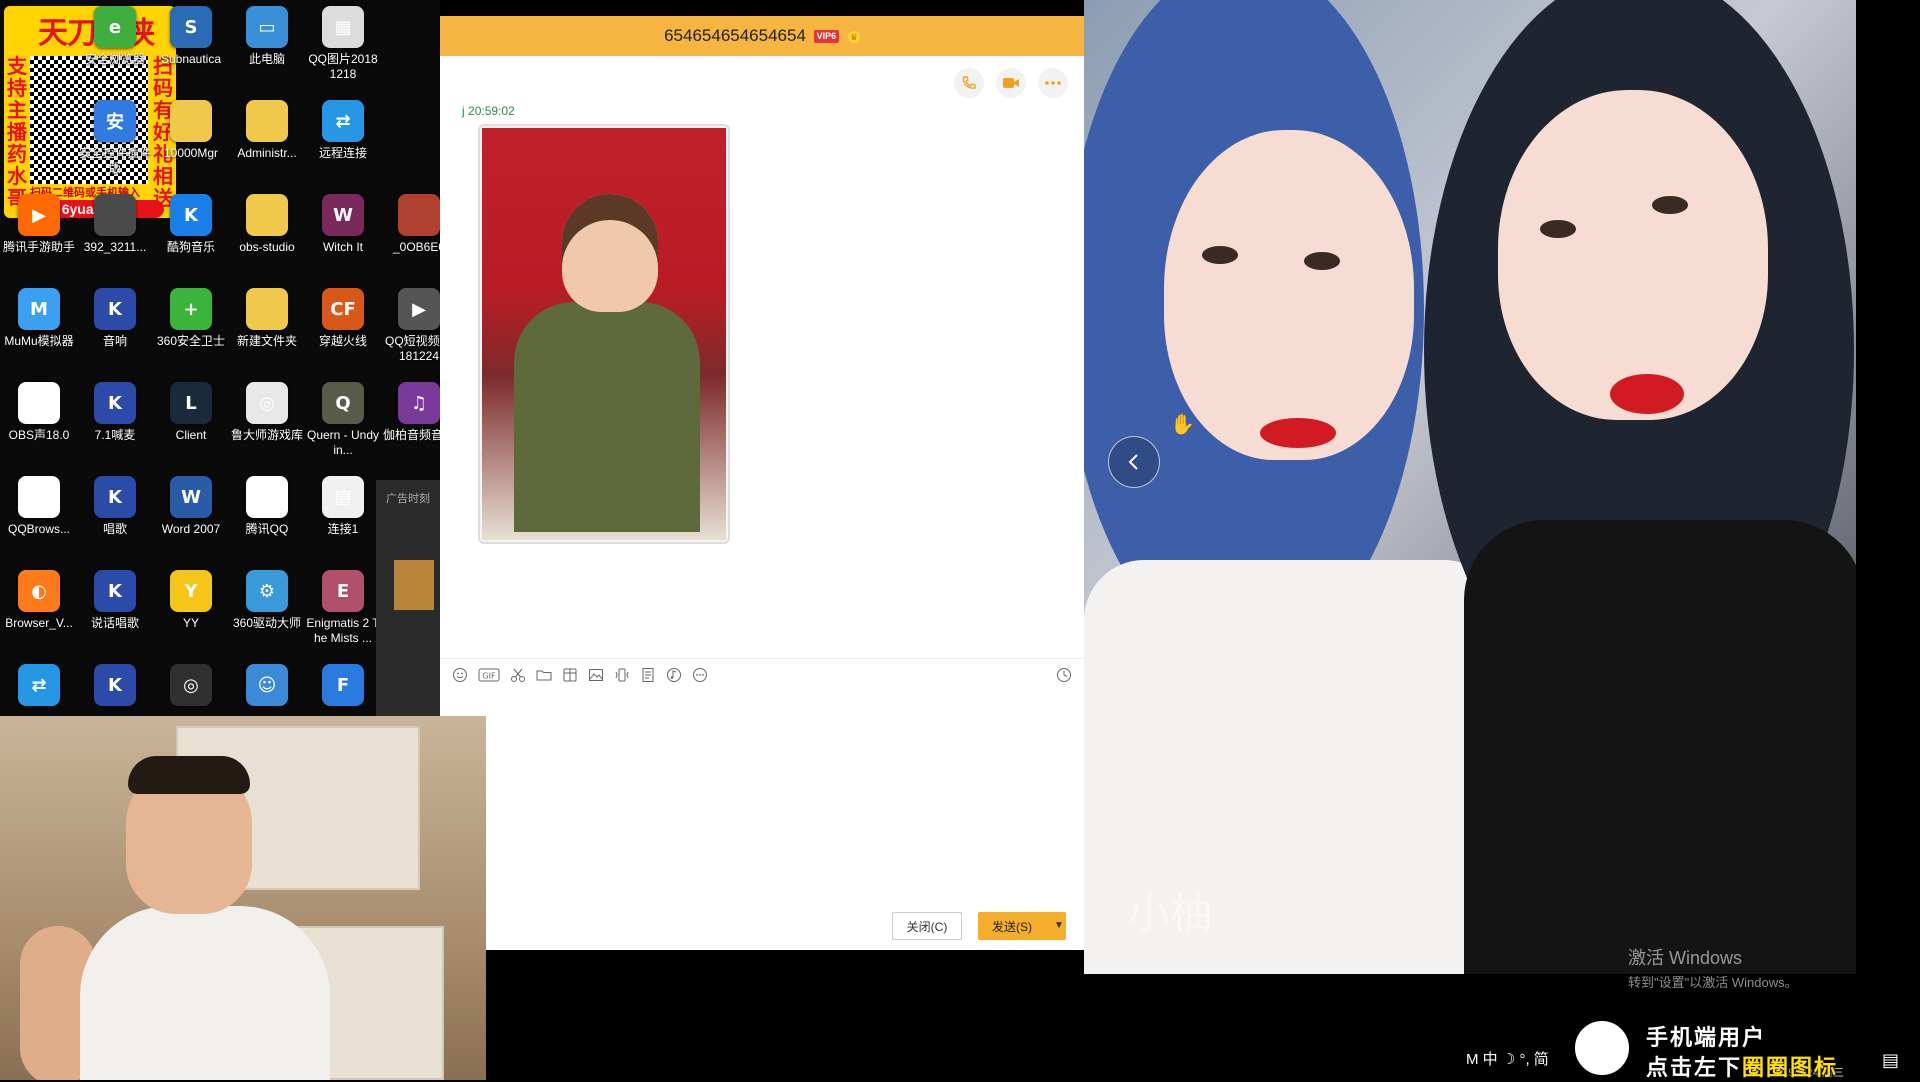 Image resolution: width=1920 pixels, height=1082 pixels. I want to click on screenshot-icon, so click(518, 675).